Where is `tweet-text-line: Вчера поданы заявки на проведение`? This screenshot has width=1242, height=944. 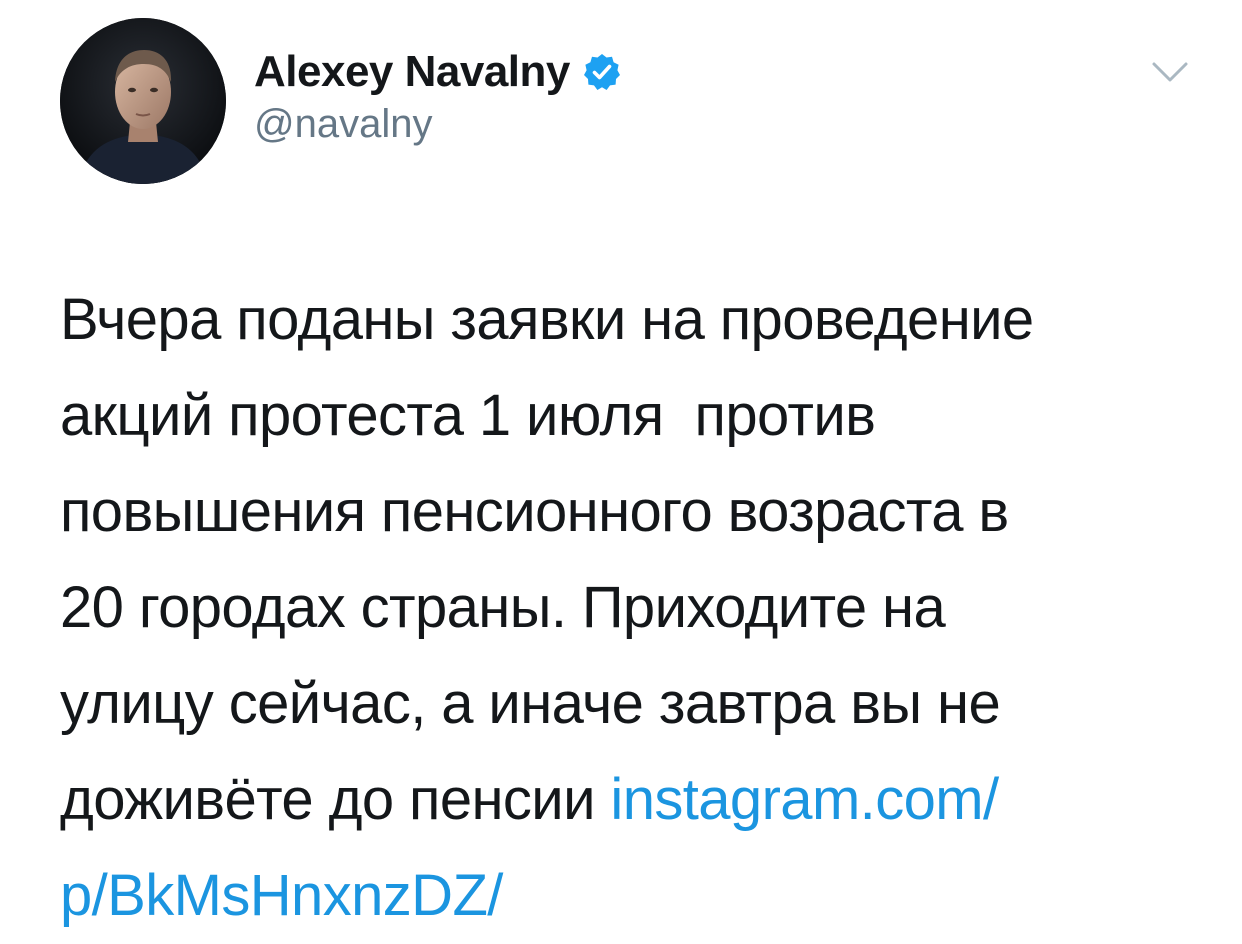 tweet-text-line: Вчера поданы заявки на проведение is located at coordinates (547, 319).